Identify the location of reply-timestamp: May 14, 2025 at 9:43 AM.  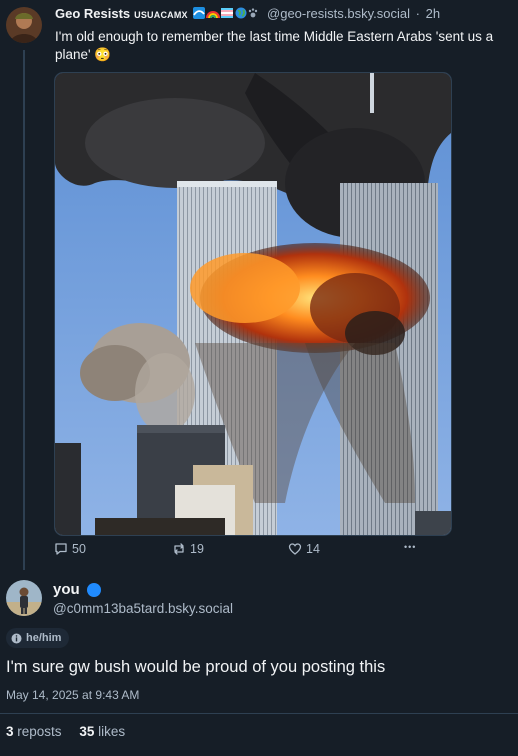
(73, 695).